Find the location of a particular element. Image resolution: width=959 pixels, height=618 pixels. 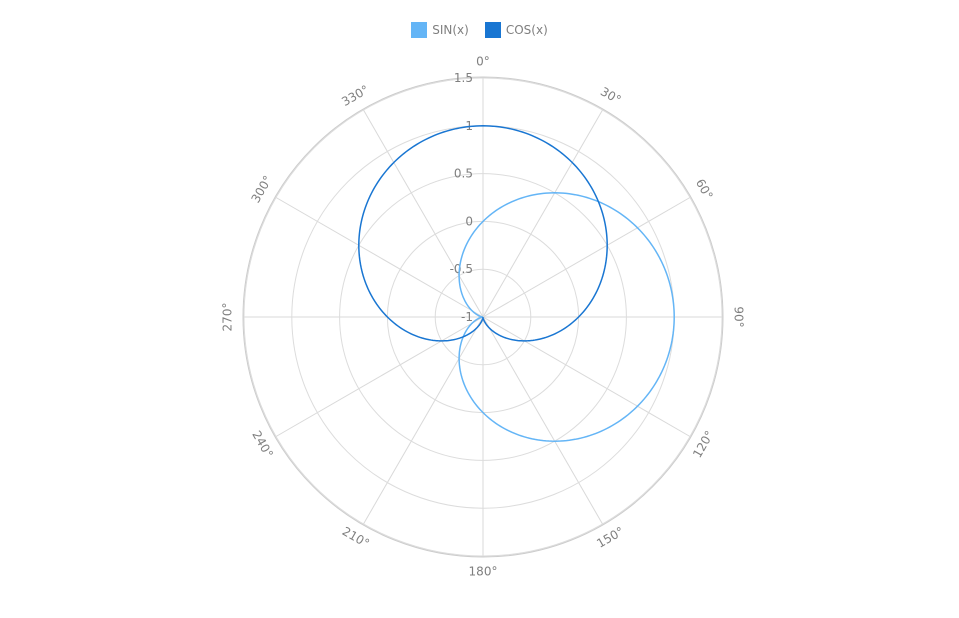

angular-tick-label-270: 270° is located at coordinates (228, 317).